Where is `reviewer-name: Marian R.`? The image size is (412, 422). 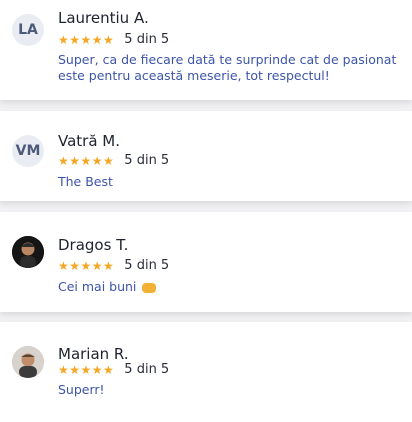 reviewer-name: Marian R. is located at coordinates (93, 354).